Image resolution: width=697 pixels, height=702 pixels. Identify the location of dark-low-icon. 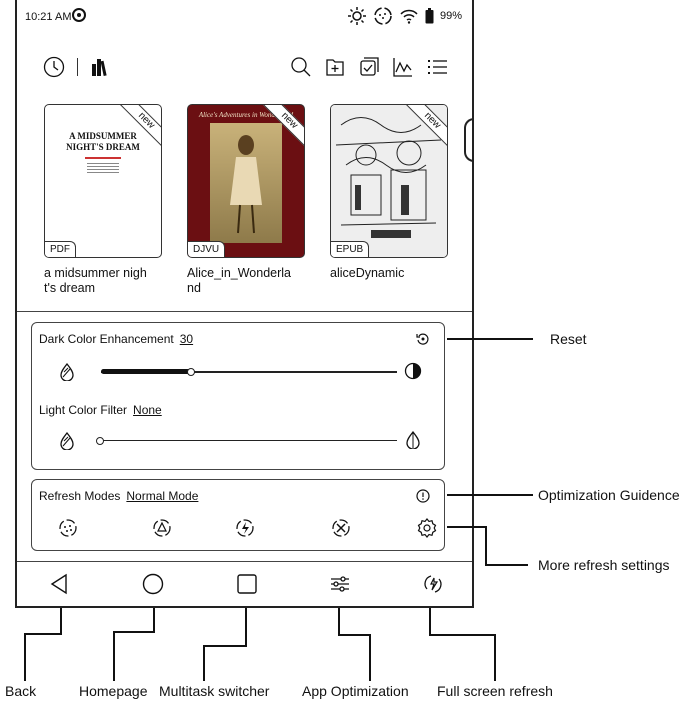
(67, 374).